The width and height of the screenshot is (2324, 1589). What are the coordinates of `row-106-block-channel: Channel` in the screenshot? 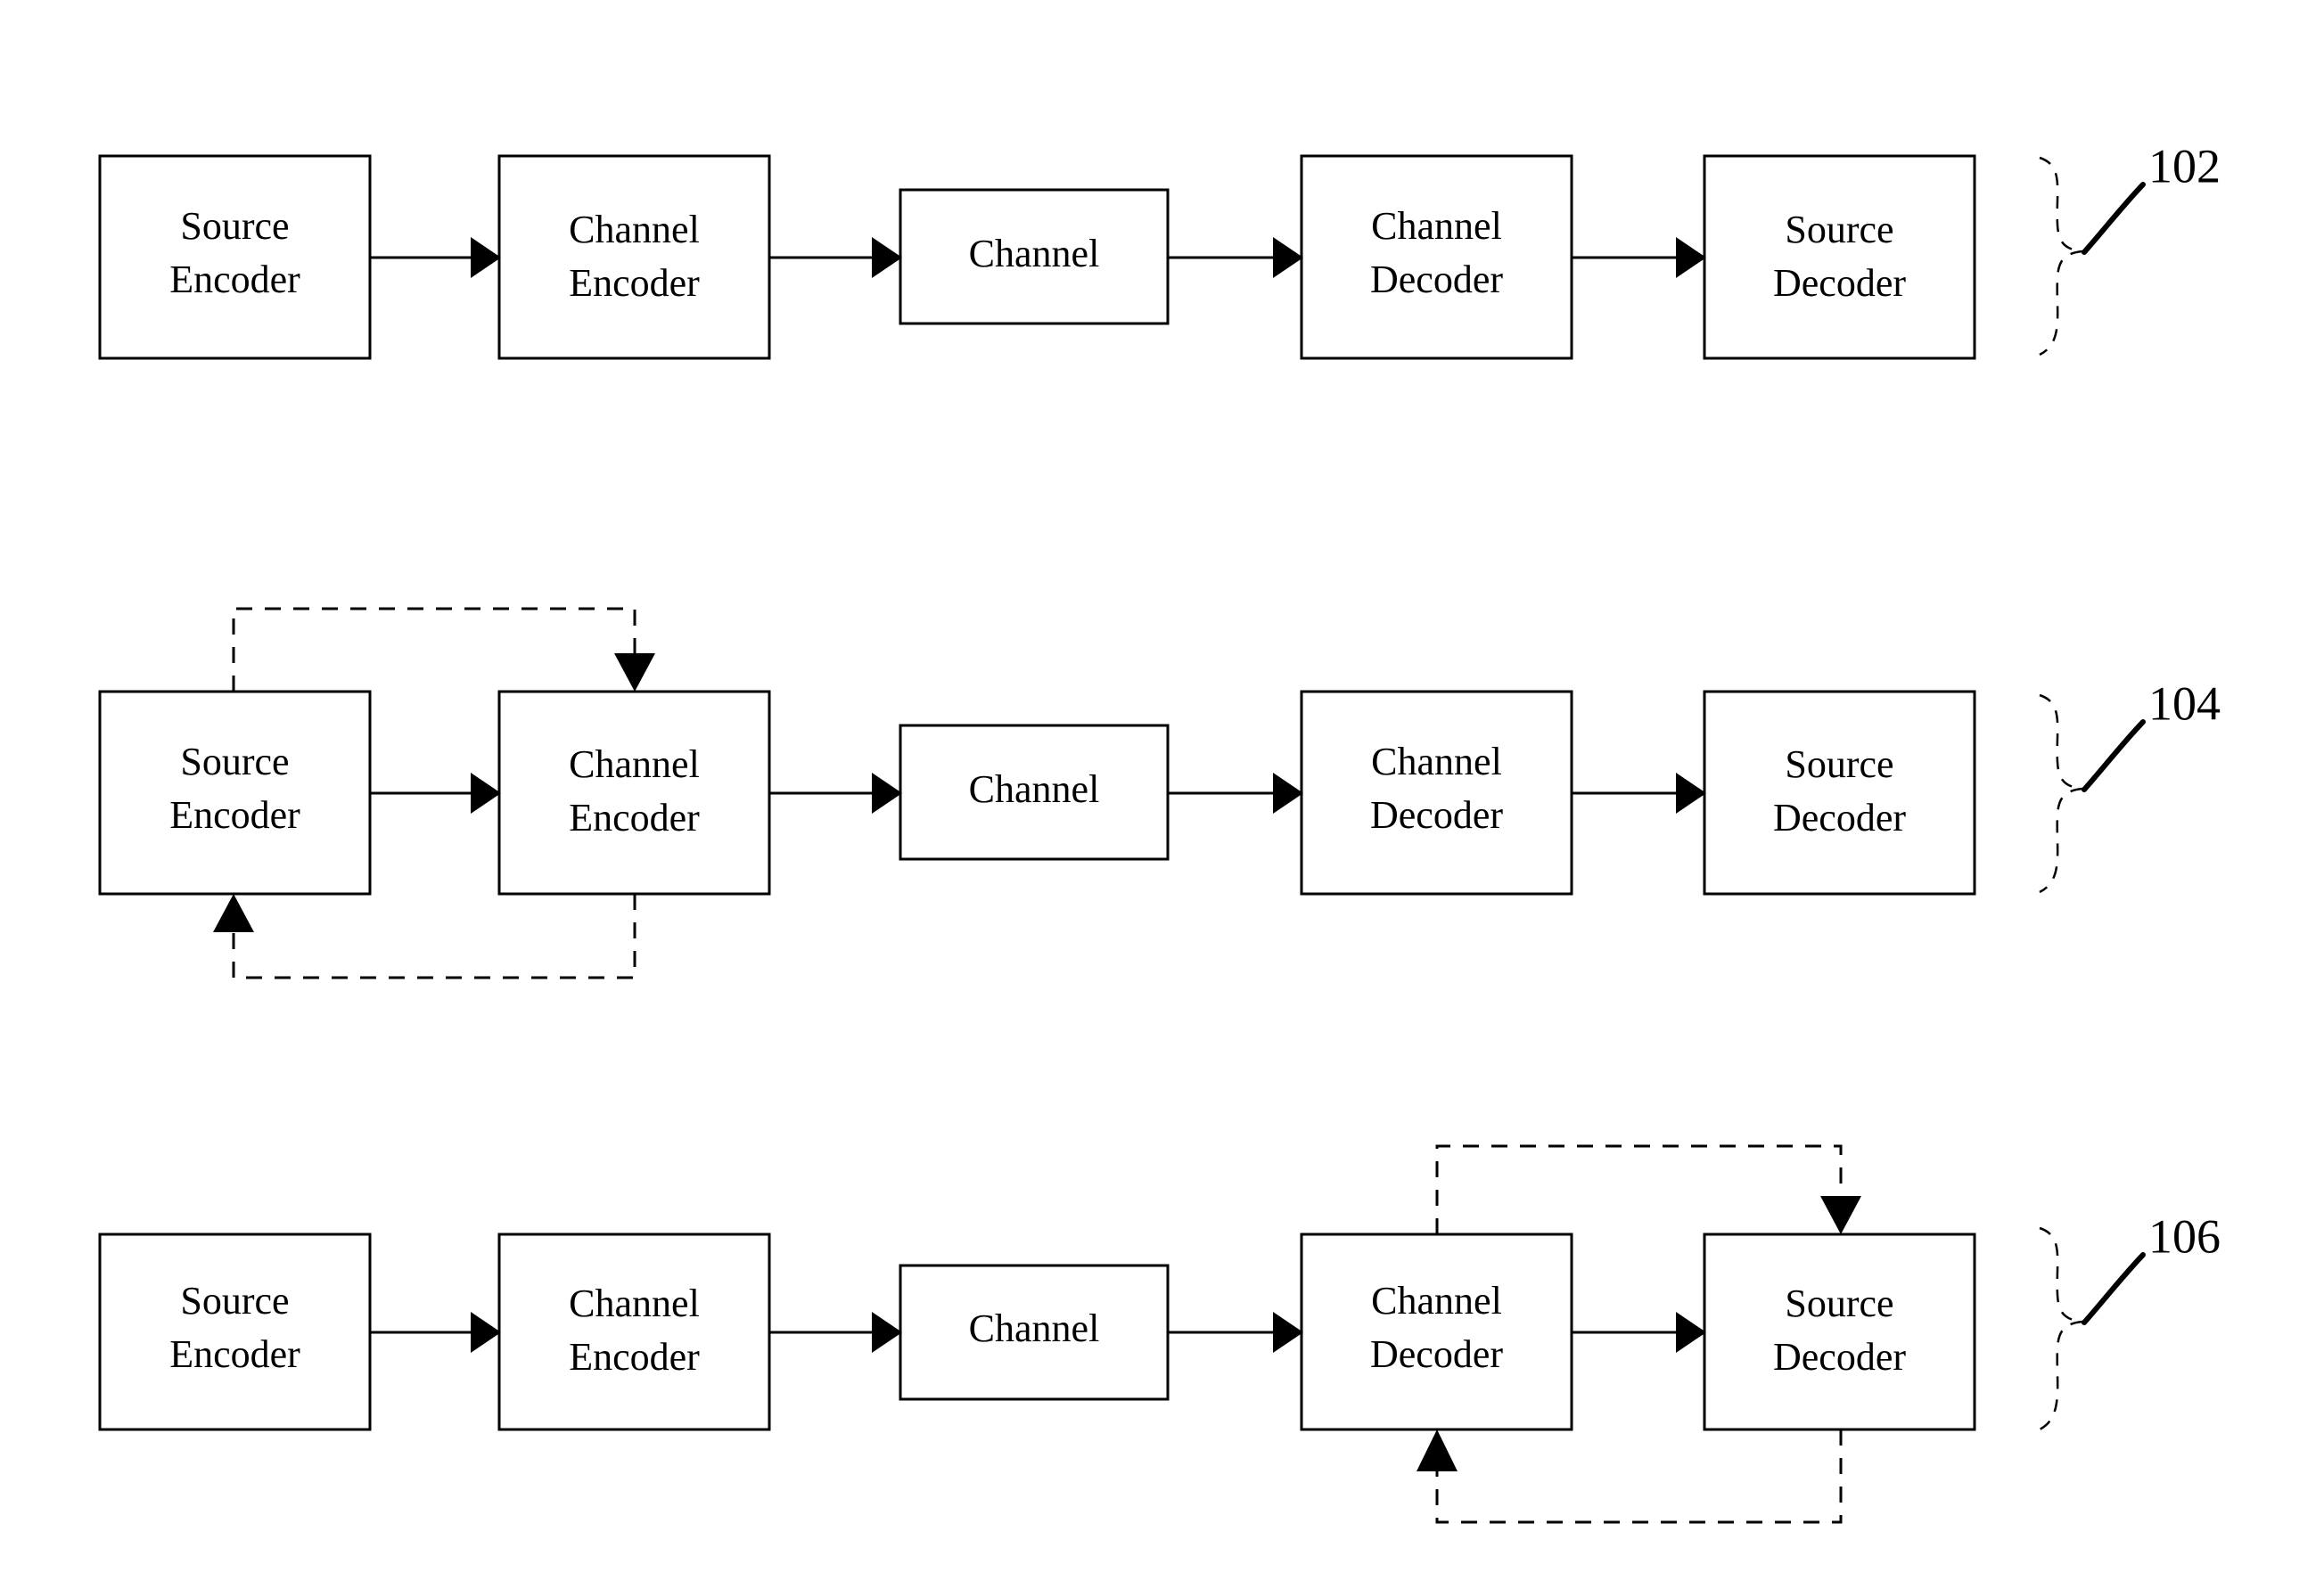 It's located at (1034, 1332).